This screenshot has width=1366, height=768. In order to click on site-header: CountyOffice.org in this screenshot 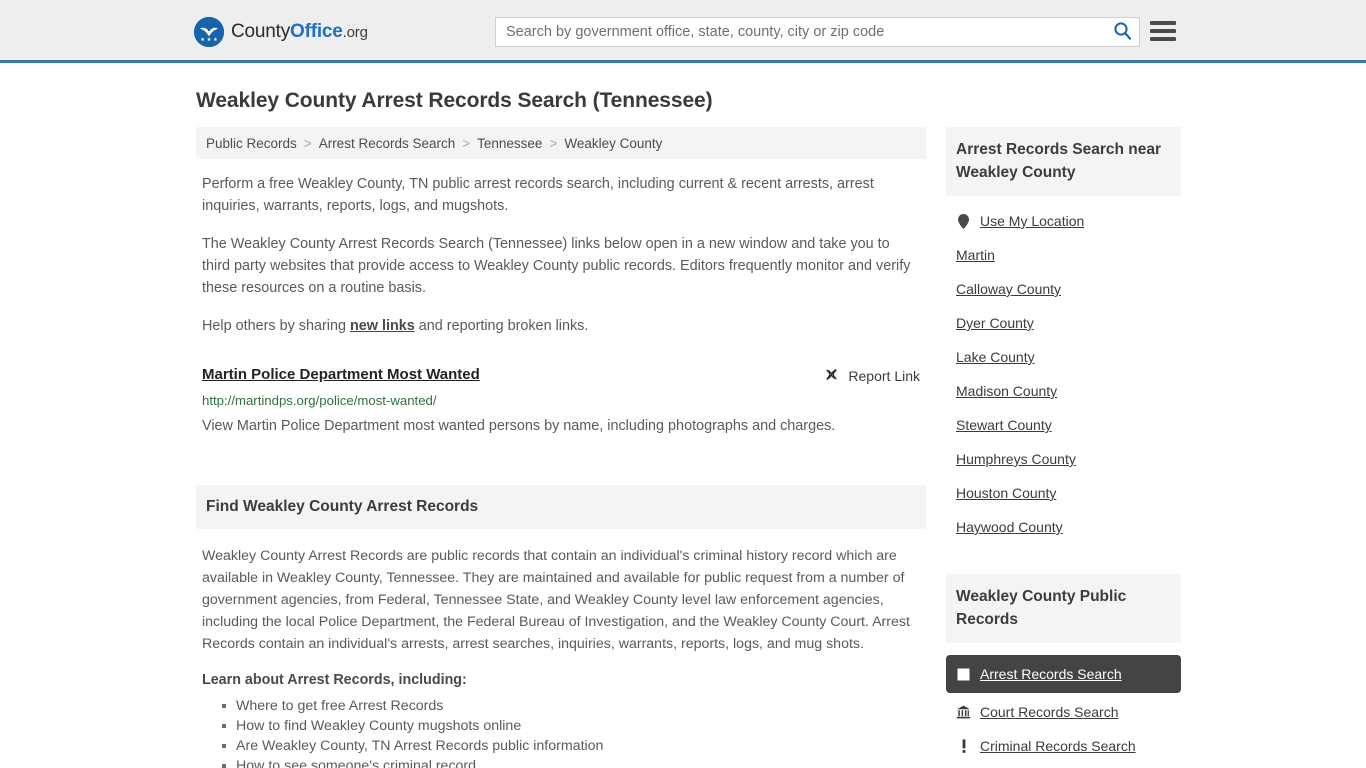, I will do `click(683, 31)`.